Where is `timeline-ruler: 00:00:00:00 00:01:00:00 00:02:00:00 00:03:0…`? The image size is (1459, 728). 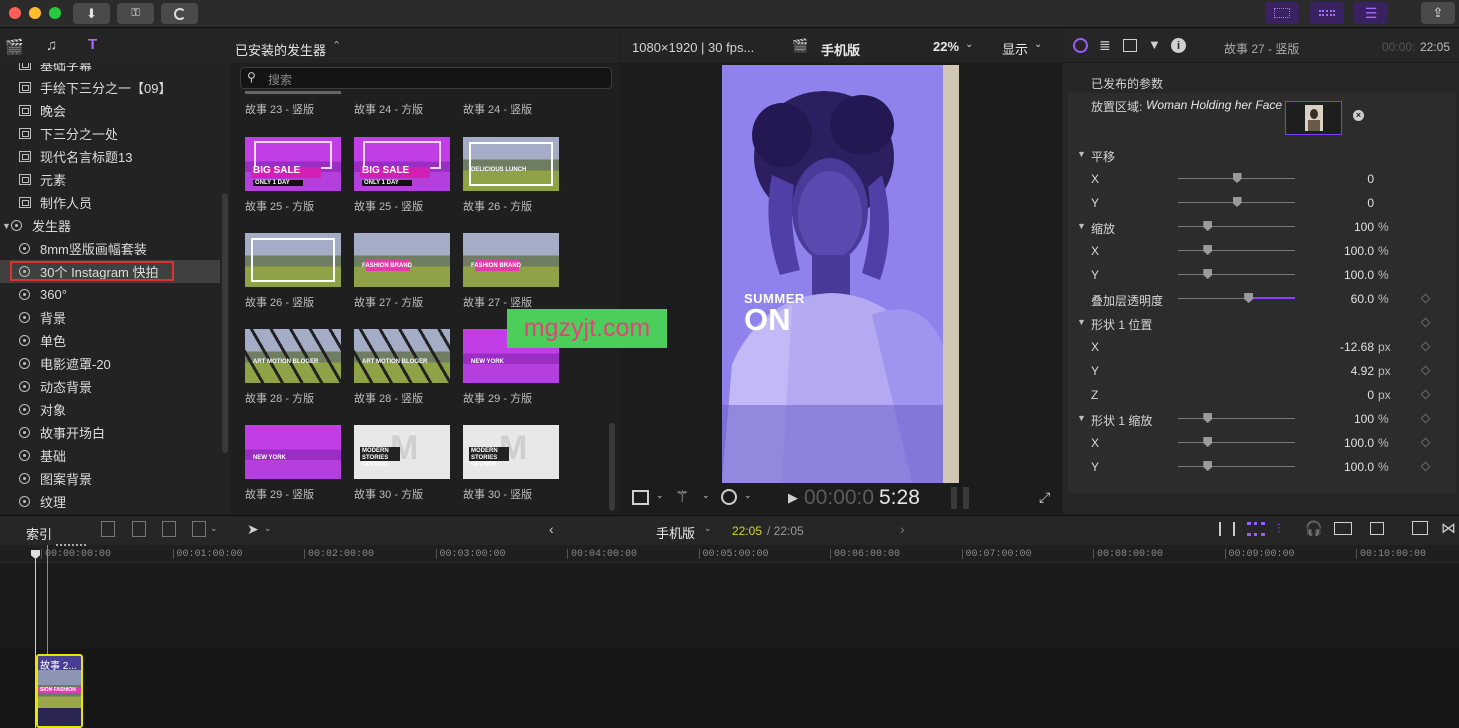
timeline-ruler: 00:00:00:00 00:01:00:00 00:02:00:00 00:03:0… is located at coordinates (729, 554).